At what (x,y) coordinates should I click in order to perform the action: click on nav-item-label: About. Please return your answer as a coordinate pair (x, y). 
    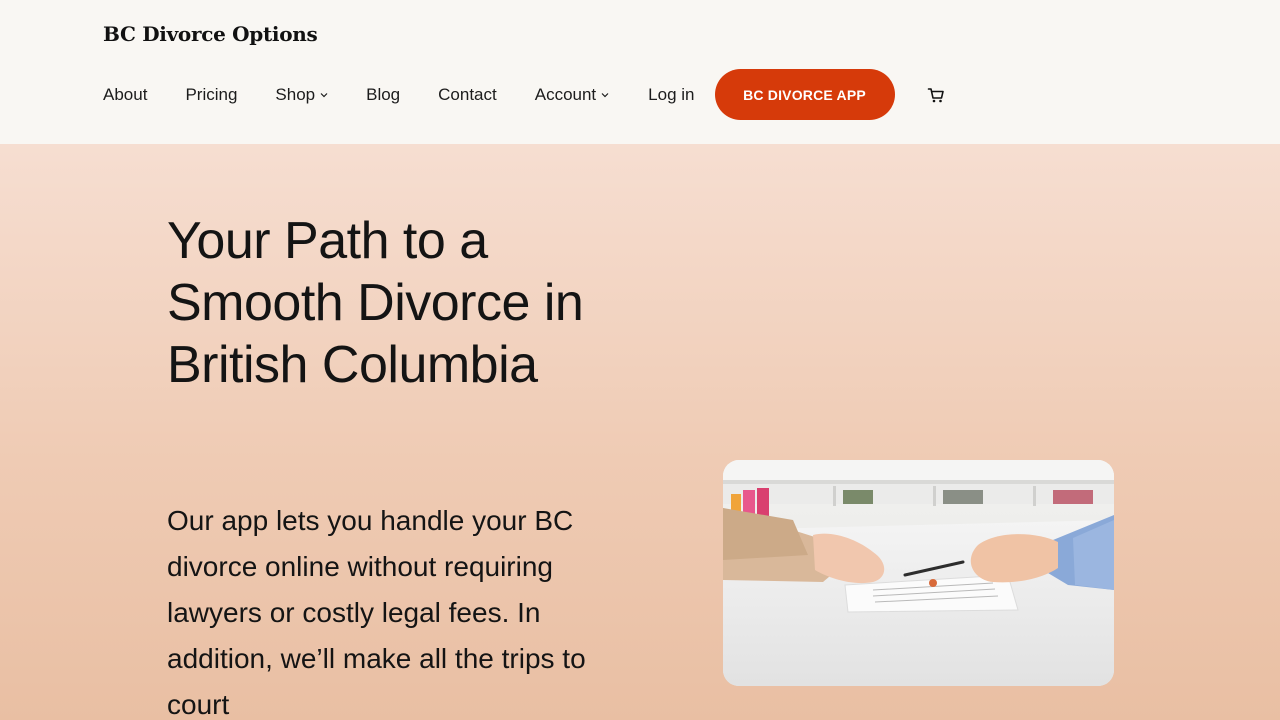
    Looking at the image, I should click on (125, 94).